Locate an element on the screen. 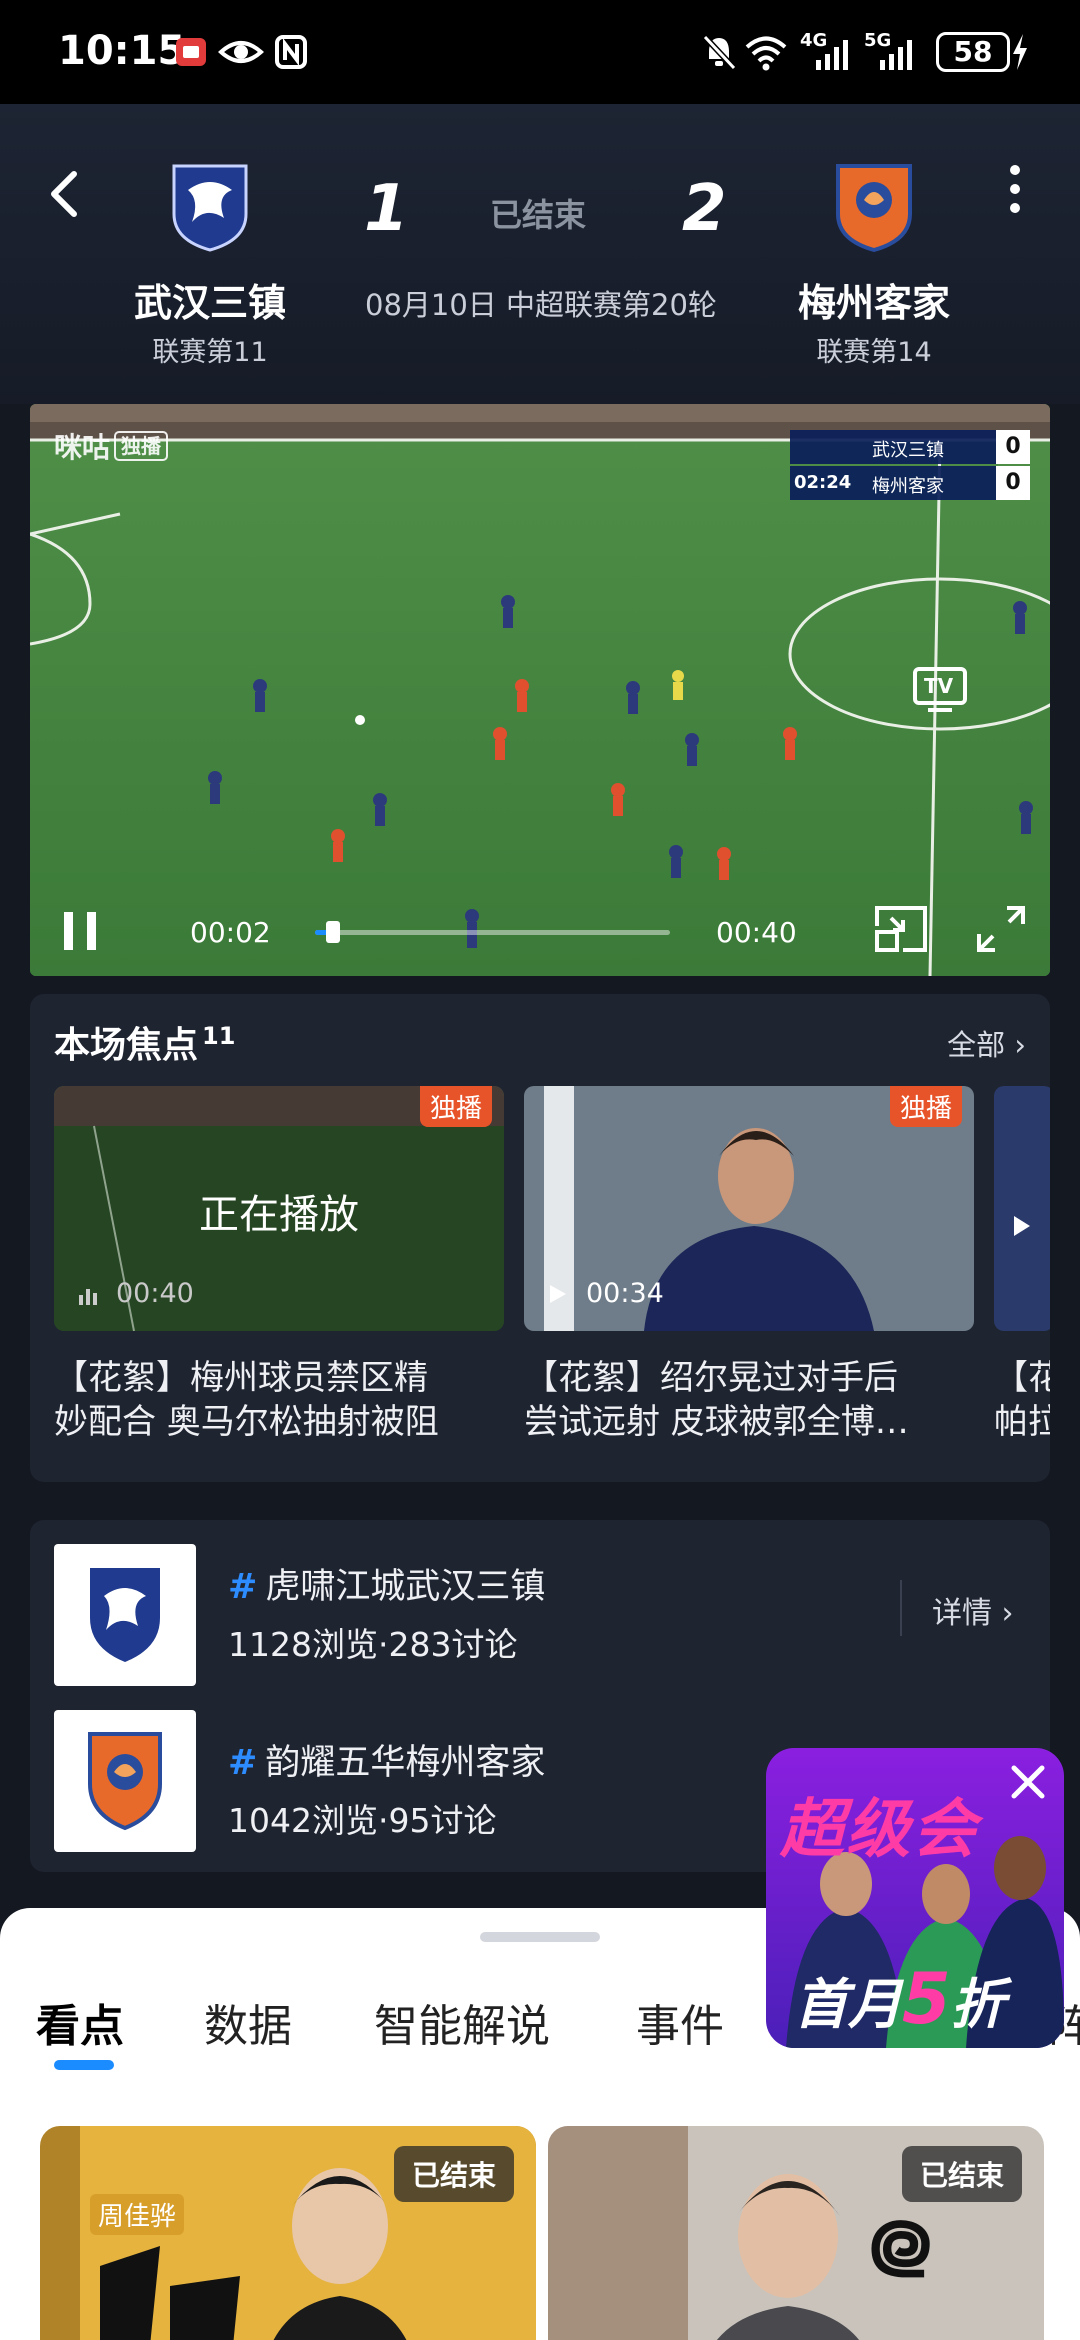  tab-ai-commentary: 智能解说 is located at coordinates (462, 2022).